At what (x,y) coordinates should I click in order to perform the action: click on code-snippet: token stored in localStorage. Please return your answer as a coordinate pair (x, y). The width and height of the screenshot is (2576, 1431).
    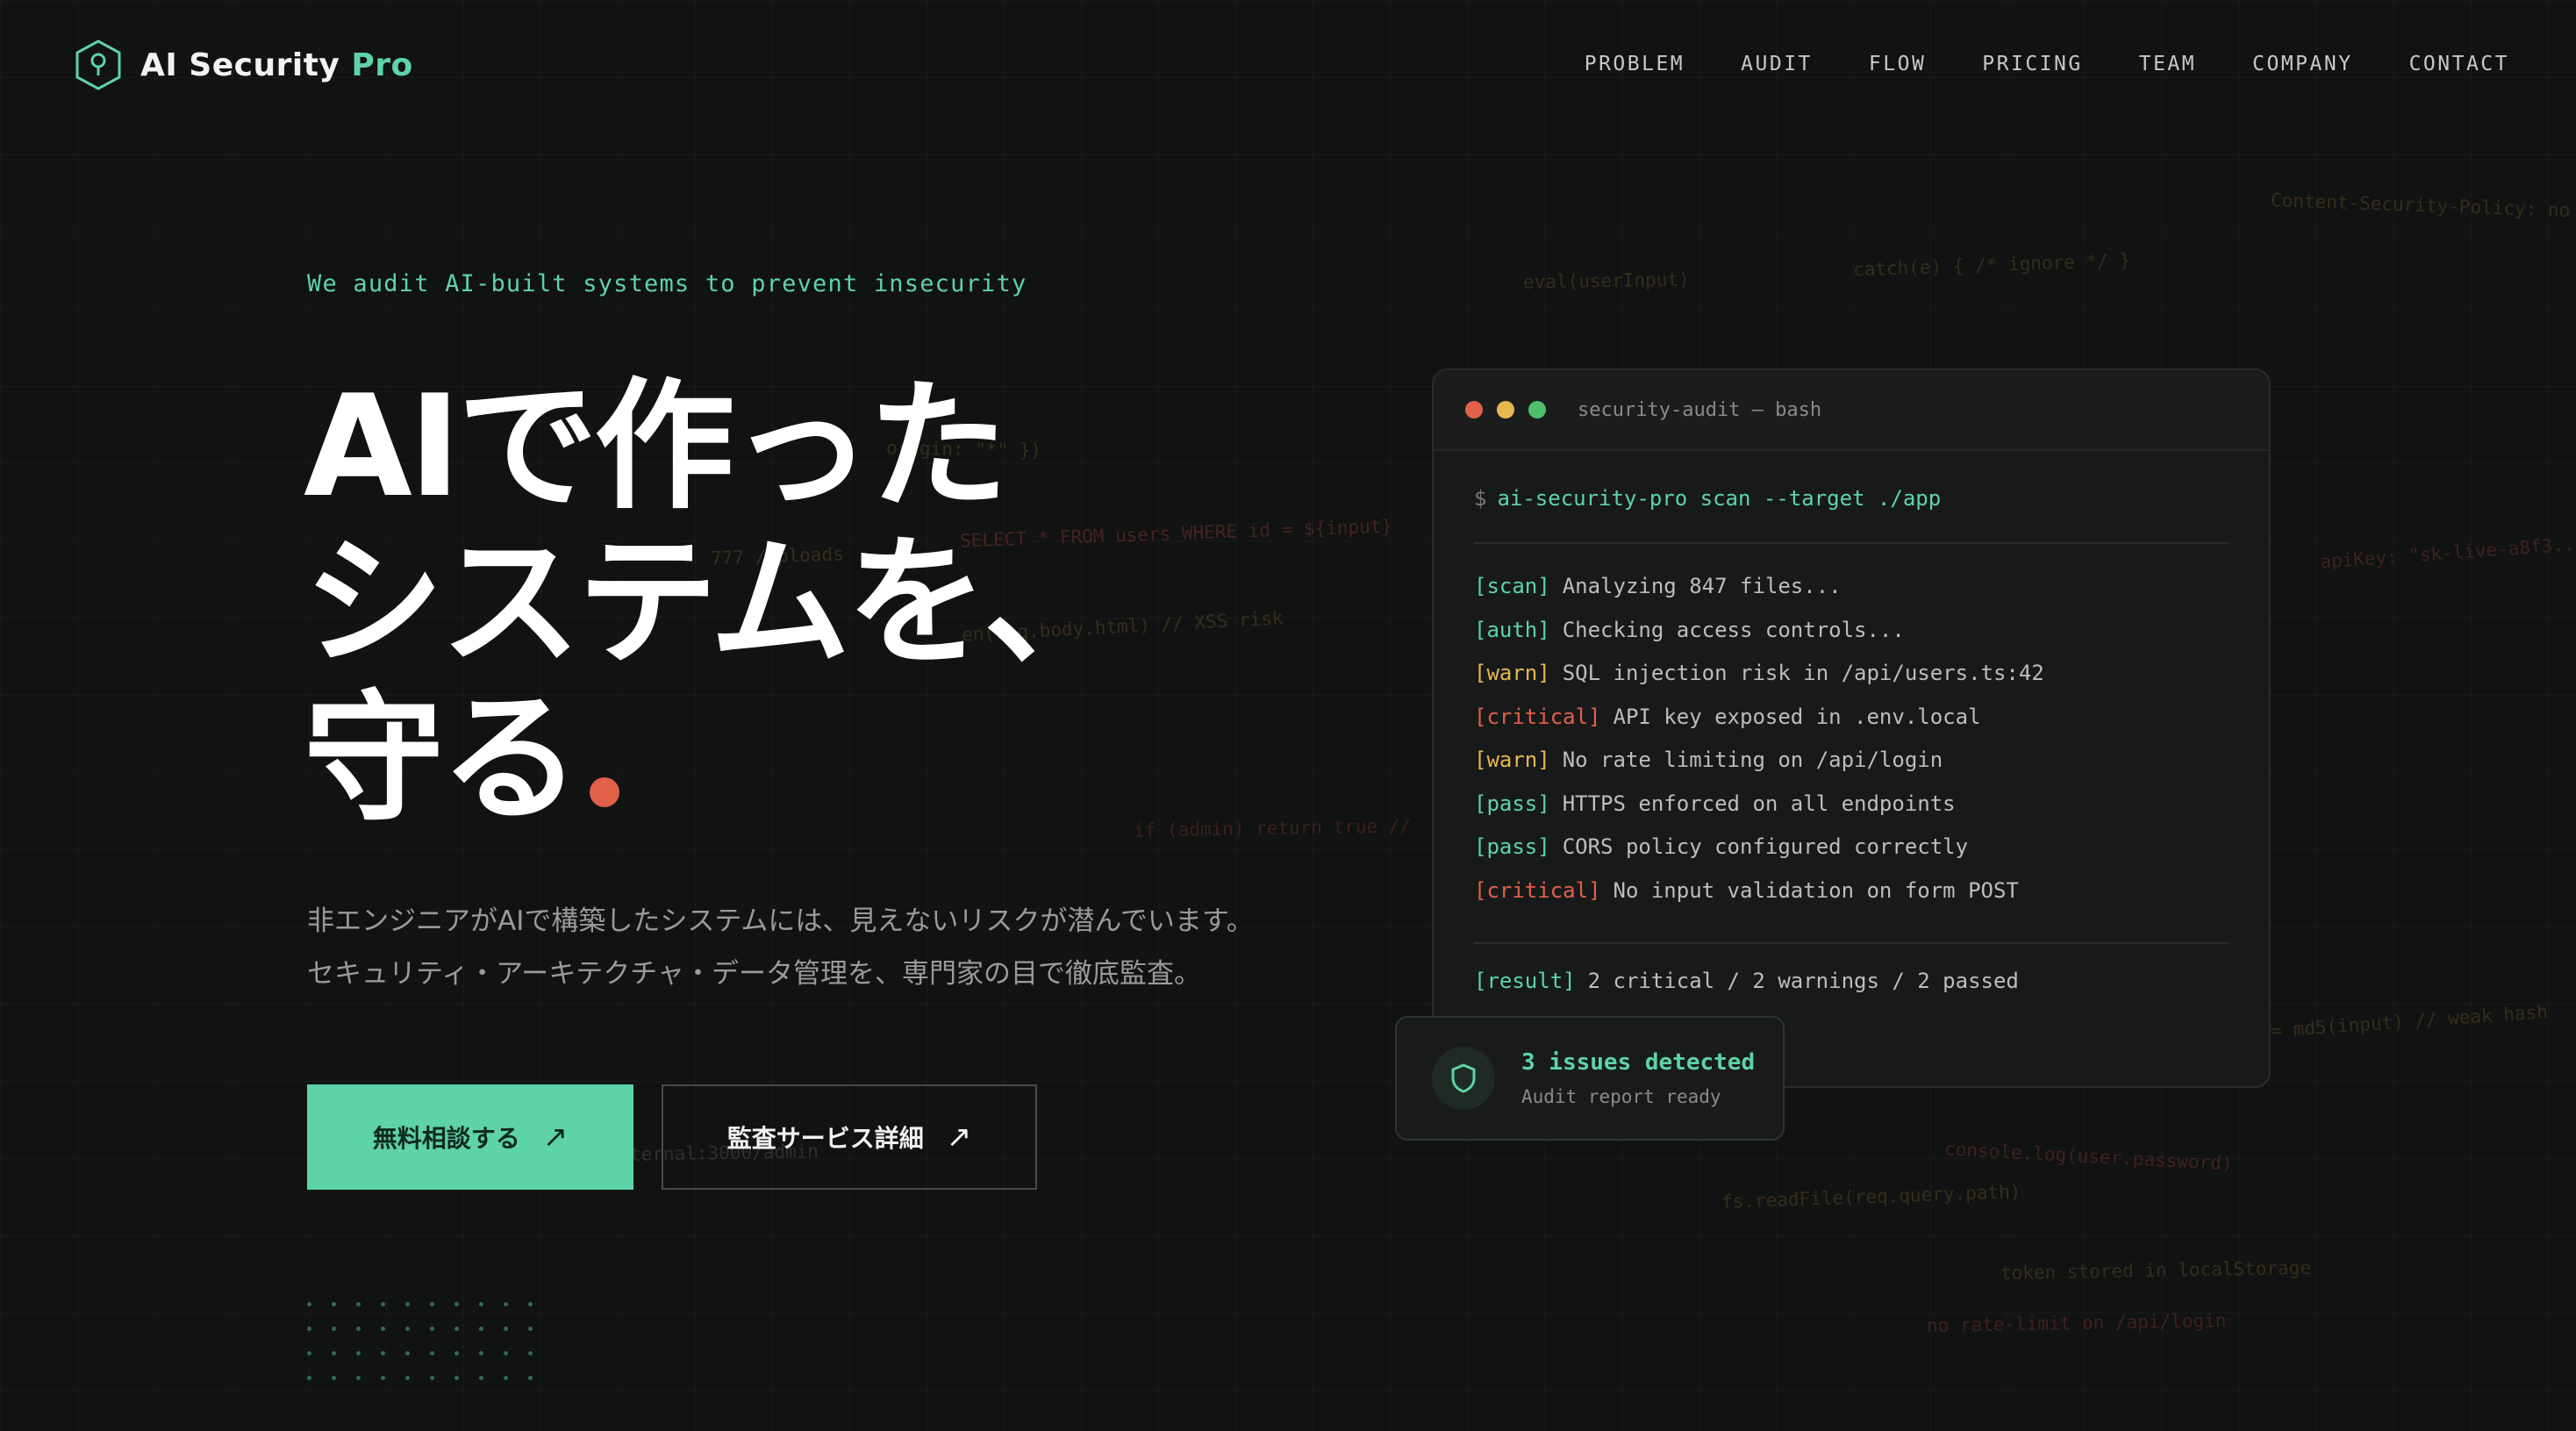
    Looking at the image, I should click on (2156, 1270).